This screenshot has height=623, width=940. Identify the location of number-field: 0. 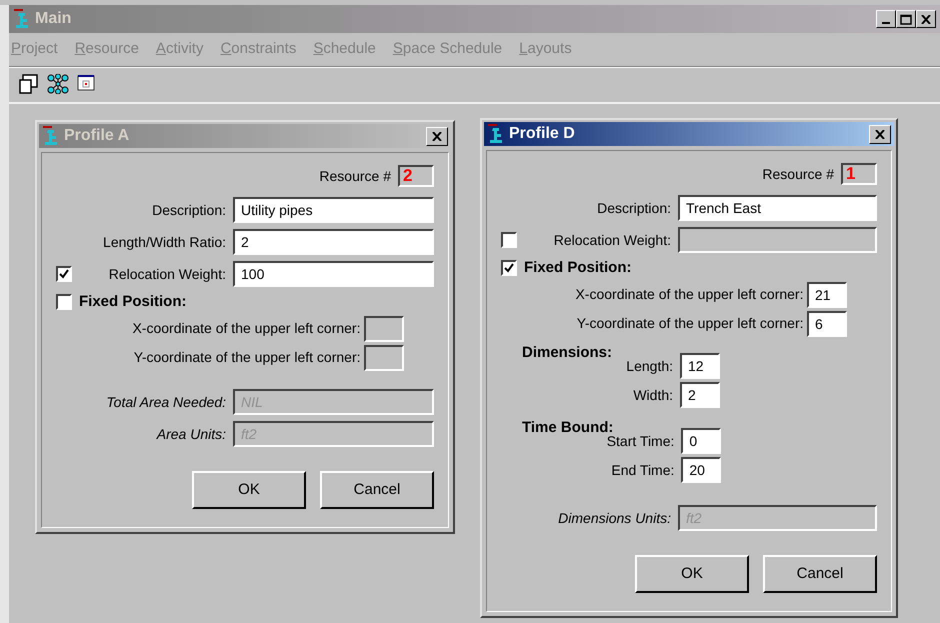
(701, 441).